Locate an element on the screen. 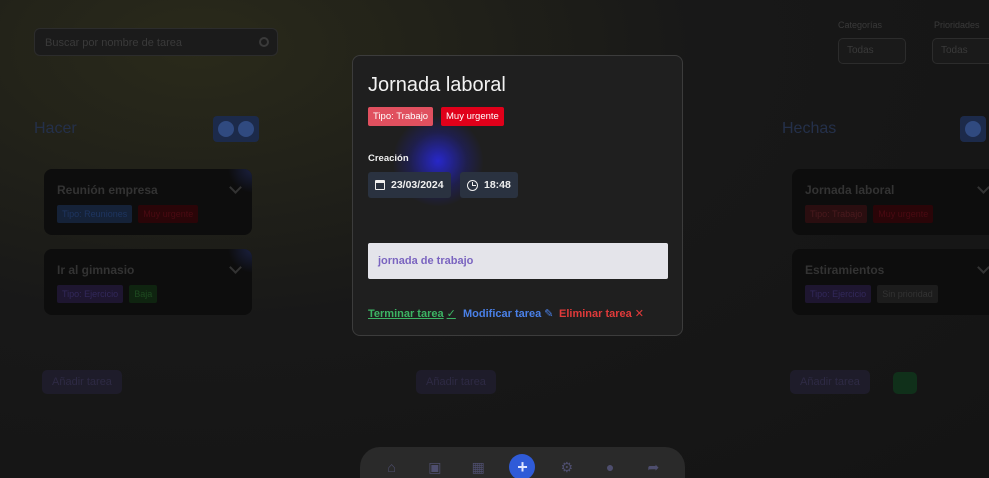 This screenshot has height=478, width=989. creation-label: Creación is located at coordinates (388, 158).